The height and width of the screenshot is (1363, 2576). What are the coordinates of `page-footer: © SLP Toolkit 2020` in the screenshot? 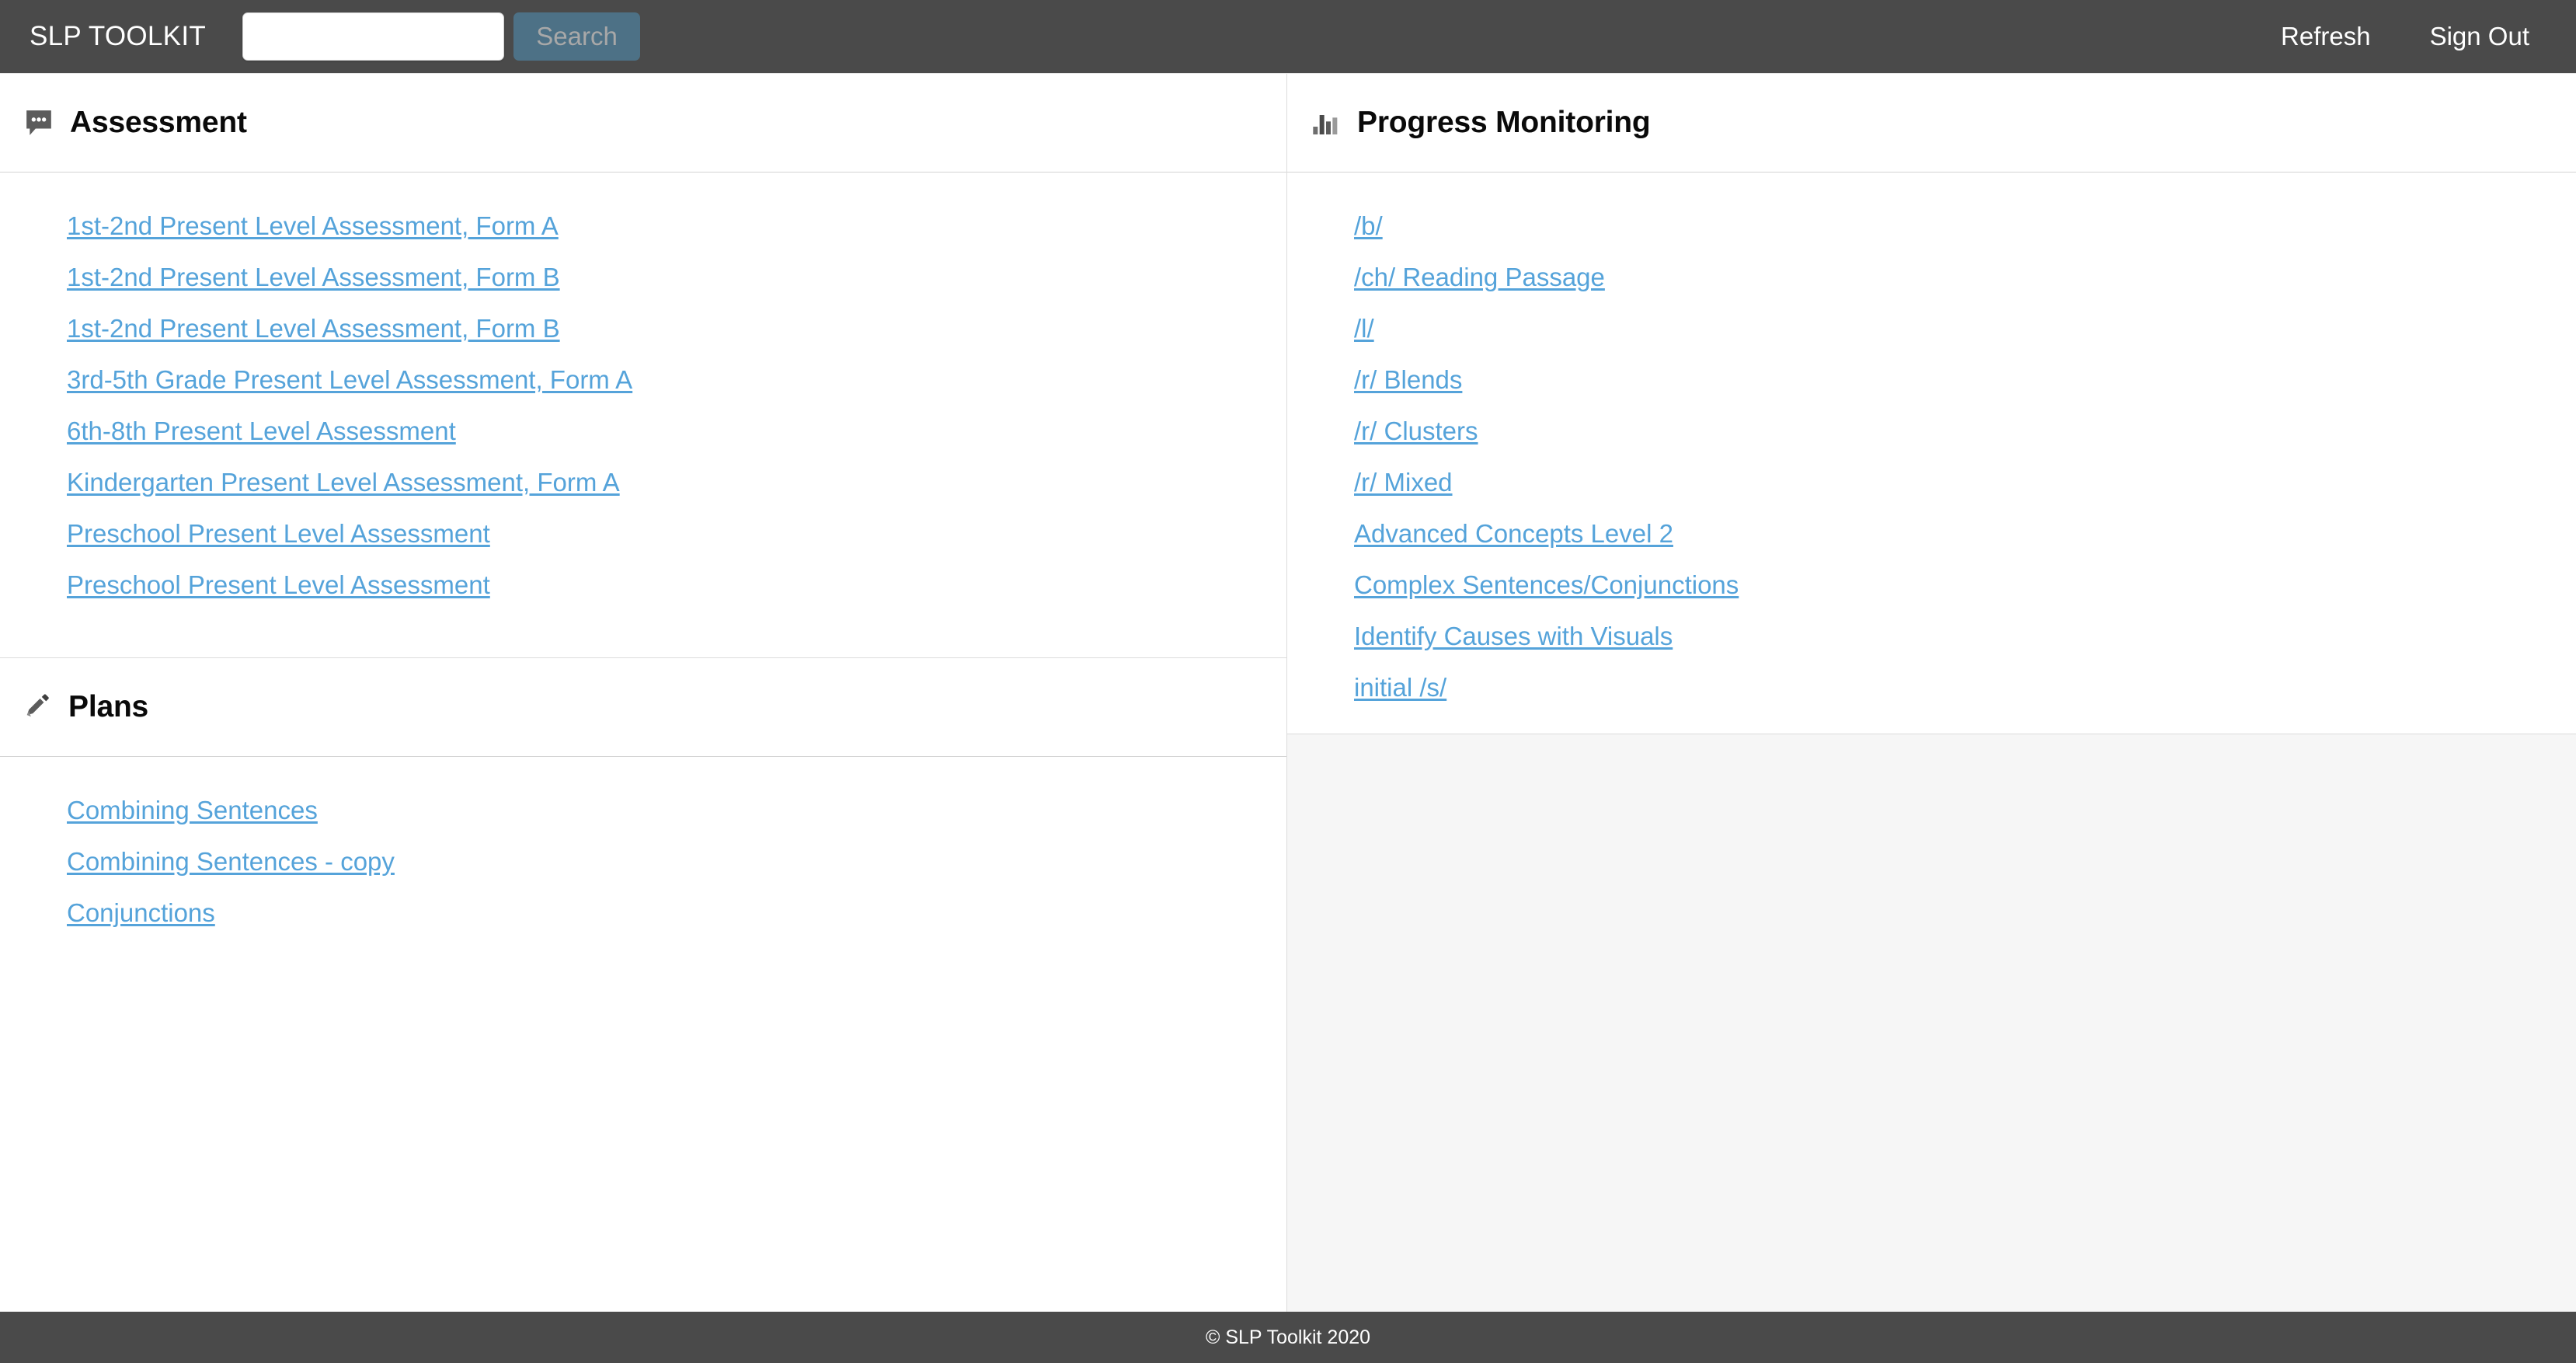 It's located at (1288, 1337).